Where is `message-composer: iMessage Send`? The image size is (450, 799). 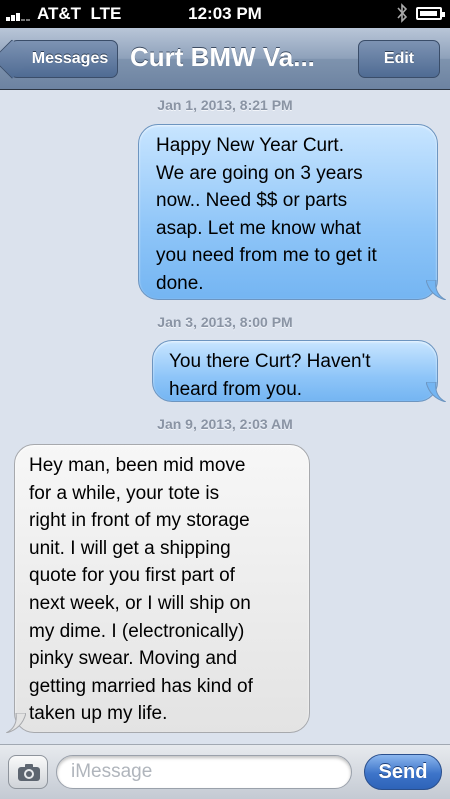 message-composer: iMessage Send is located at coordinates (225, 771).